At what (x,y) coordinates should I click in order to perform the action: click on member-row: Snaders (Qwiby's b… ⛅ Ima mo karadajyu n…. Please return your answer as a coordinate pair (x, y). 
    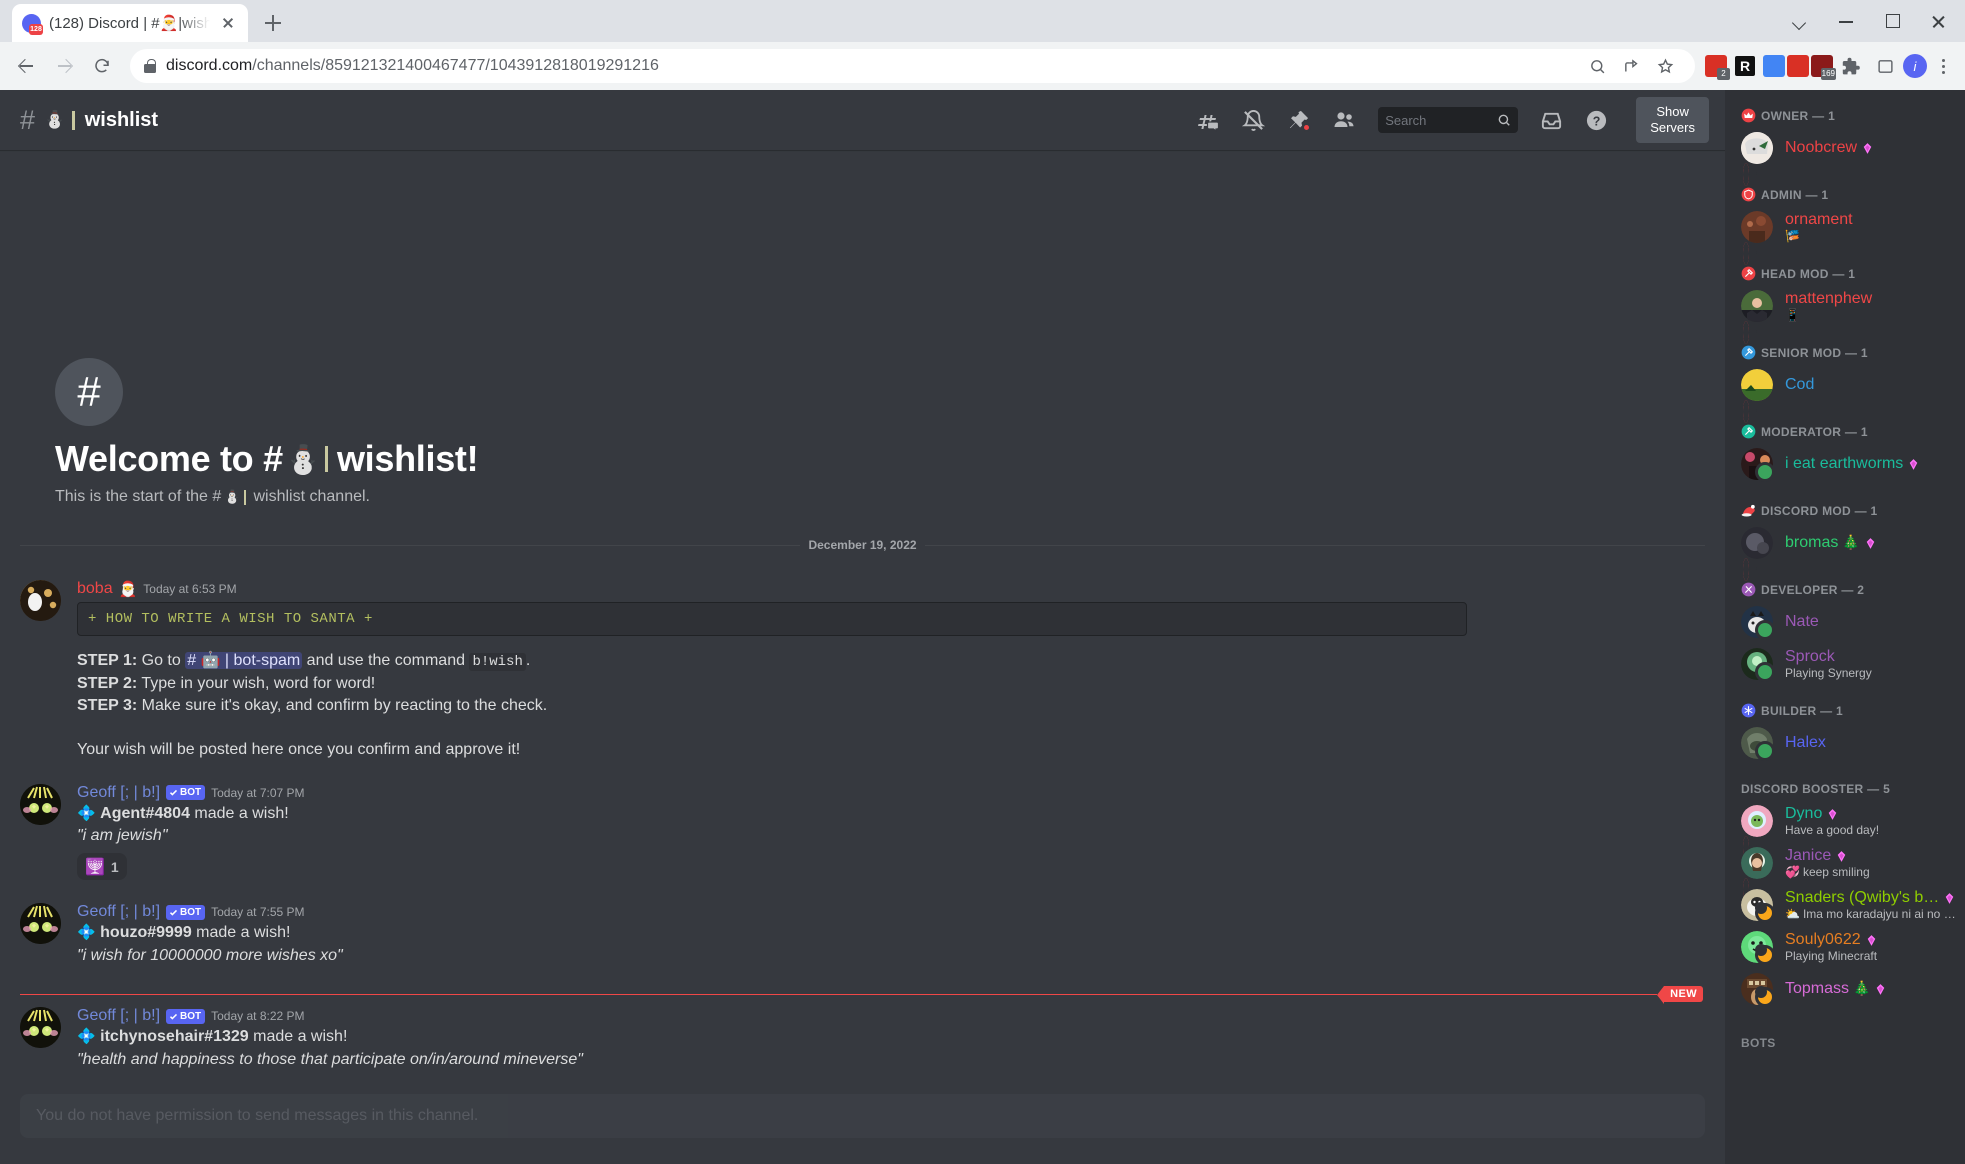
    Looking at the image, I should click on (1845, 905).